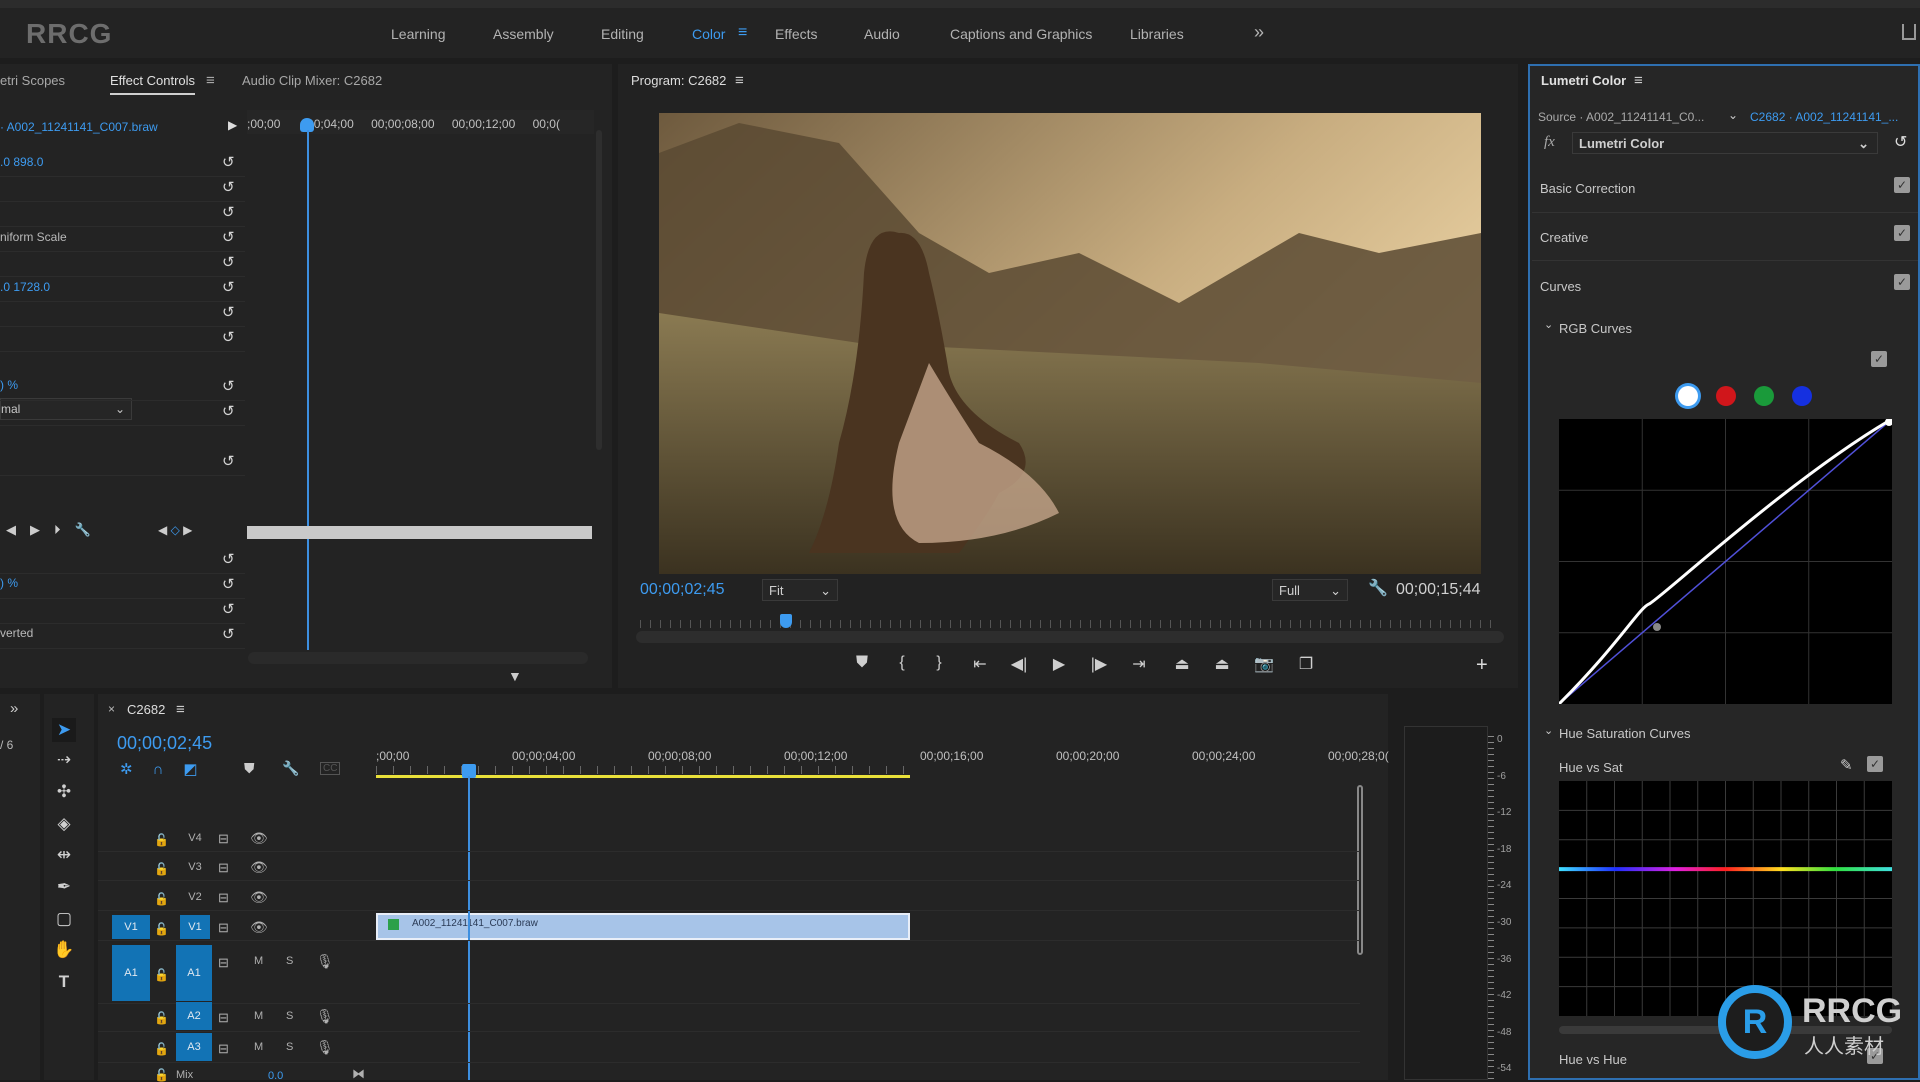 This screenshot has height=1082, width=1920. I want to click on timeline-timecode: 00;00;02;45, so click(164, 743).